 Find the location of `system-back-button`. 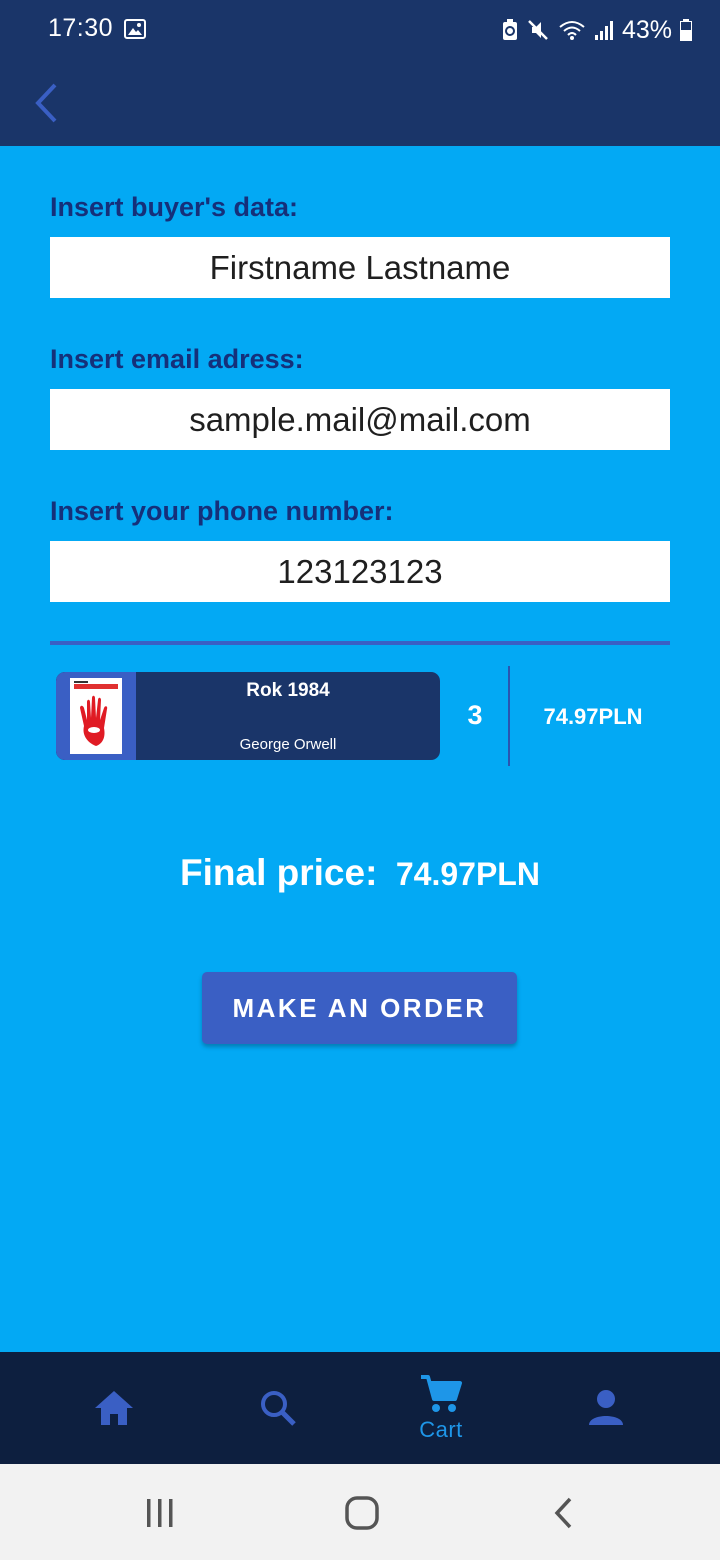

system-back-button is located at coordinates (564, 1513).